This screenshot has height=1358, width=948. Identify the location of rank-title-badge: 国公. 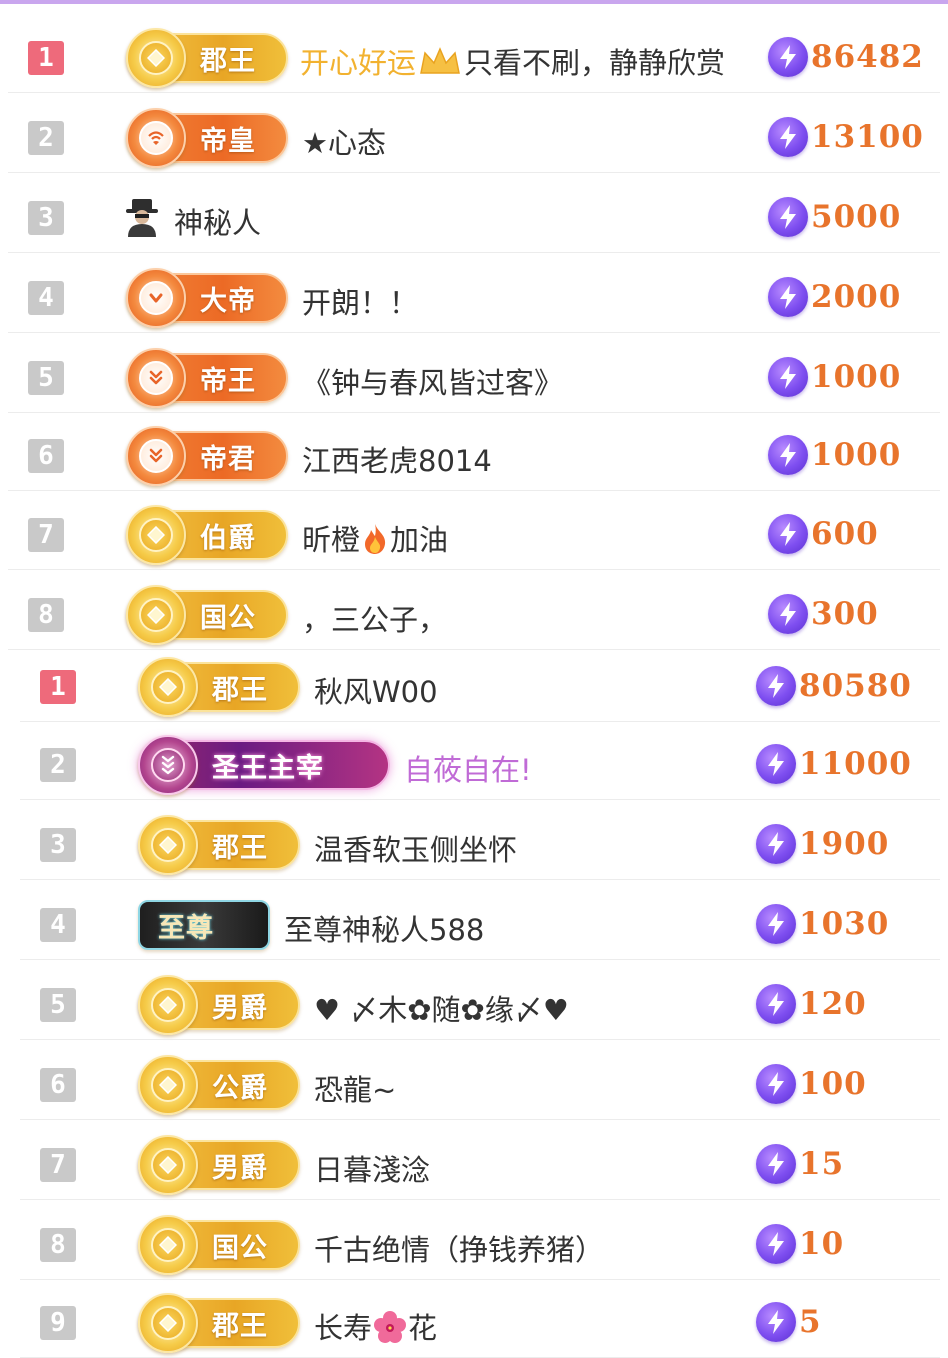
(219, 1245).